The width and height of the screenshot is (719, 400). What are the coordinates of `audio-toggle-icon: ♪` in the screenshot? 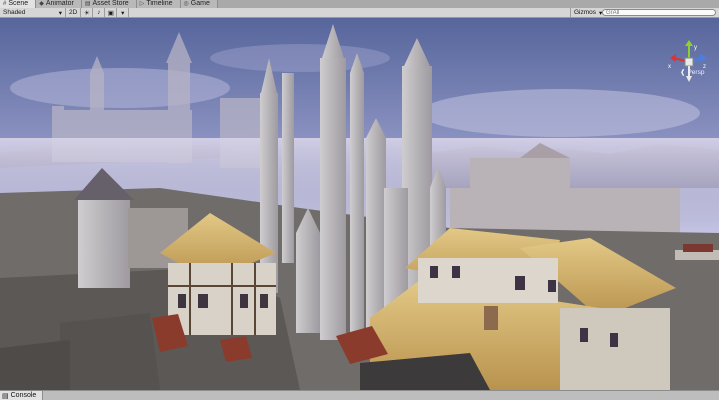 It's located at (99, 12).